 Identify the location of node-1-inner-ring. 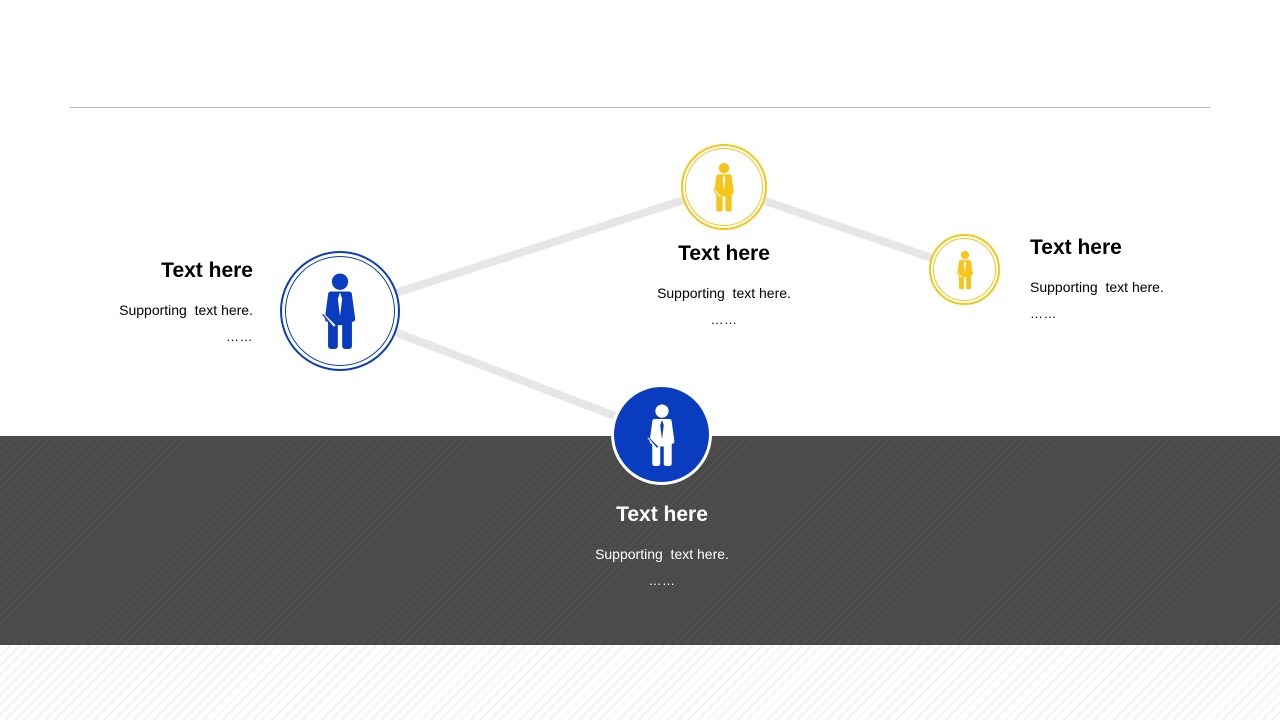
(340, 311).